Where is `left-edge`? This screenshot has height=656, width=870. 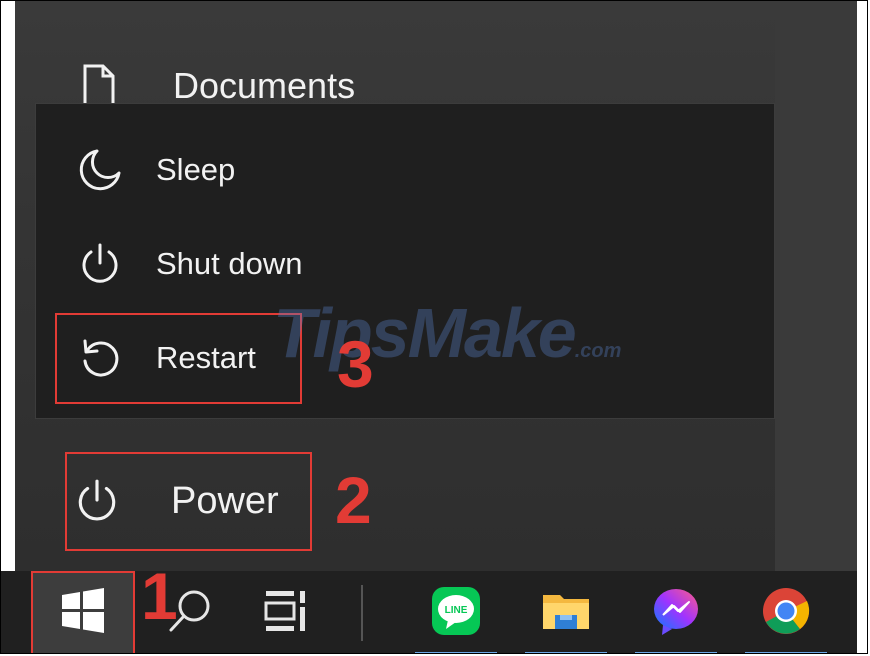 left-edge is located at coordinates (8, 286).